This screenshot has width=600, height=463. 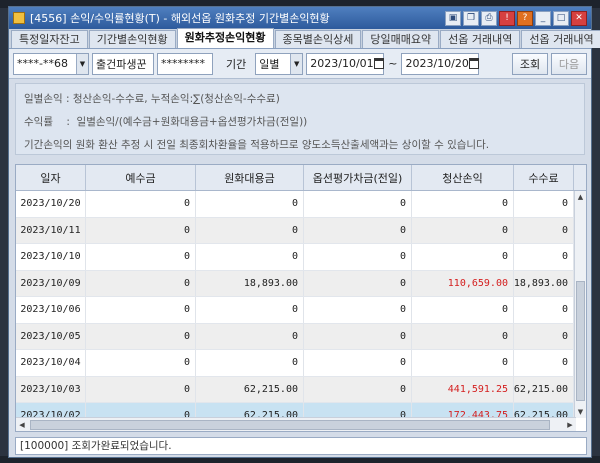 What do you see at coordinates (525, 18) in the screenshot?
I see `help-icon: ?` at bounding box center [525, 18].